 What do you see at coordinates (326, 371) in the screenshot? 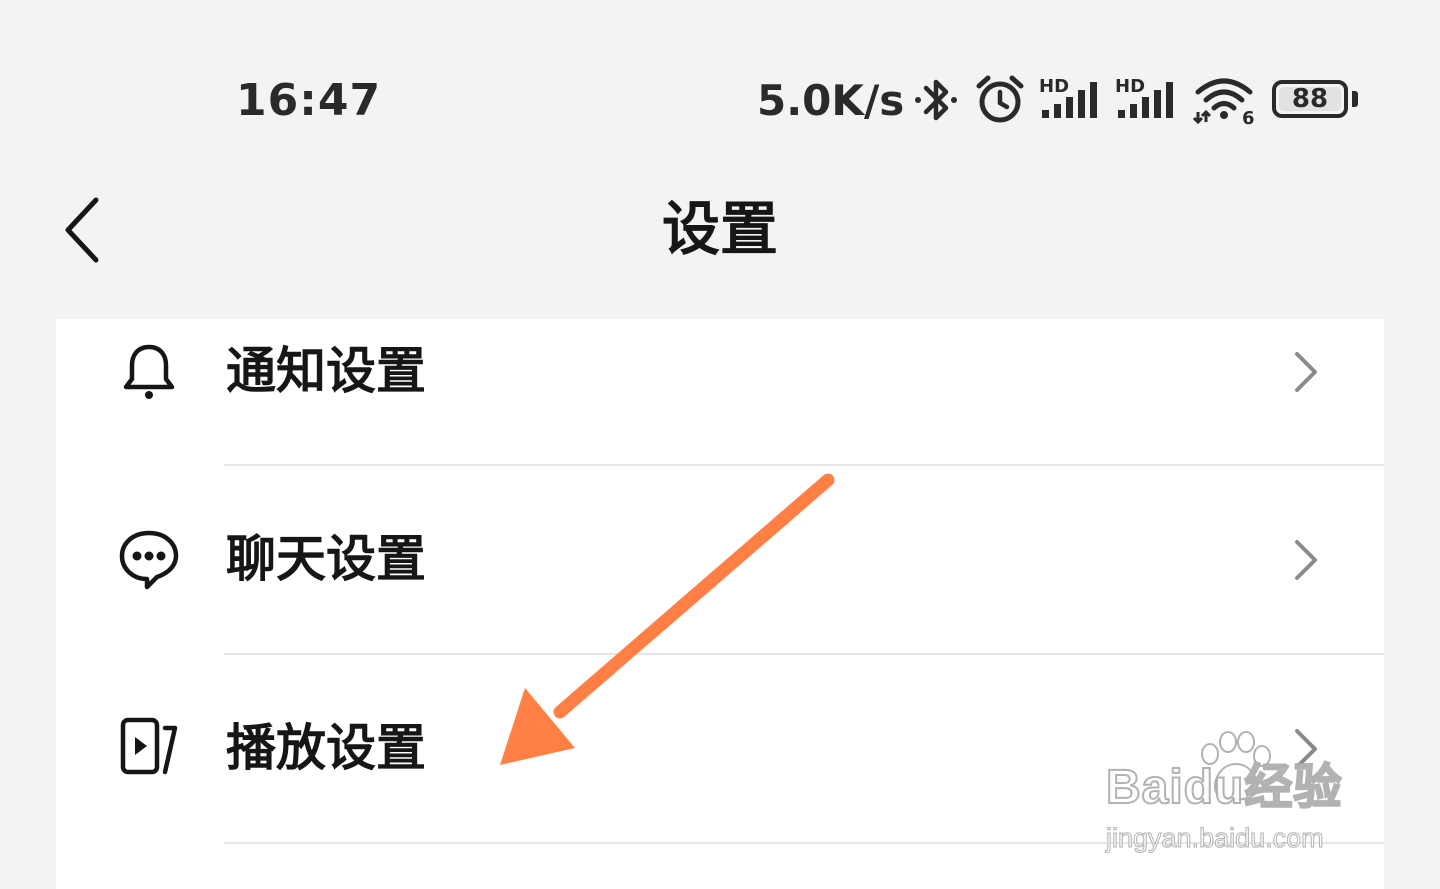
I see `settings-item-label: 通知设置` at bounding box center [326, 371].